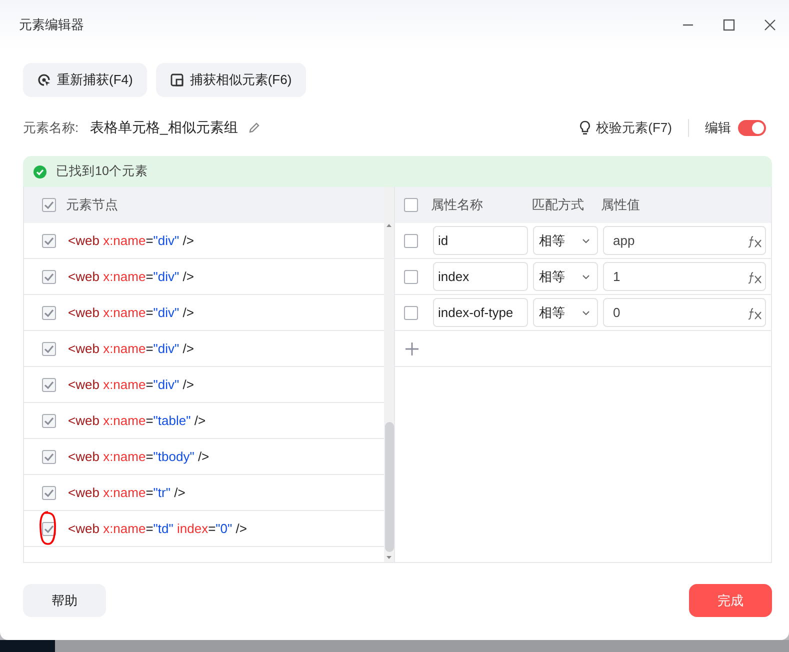  I want to click on name-field: id, so click(480, 240).